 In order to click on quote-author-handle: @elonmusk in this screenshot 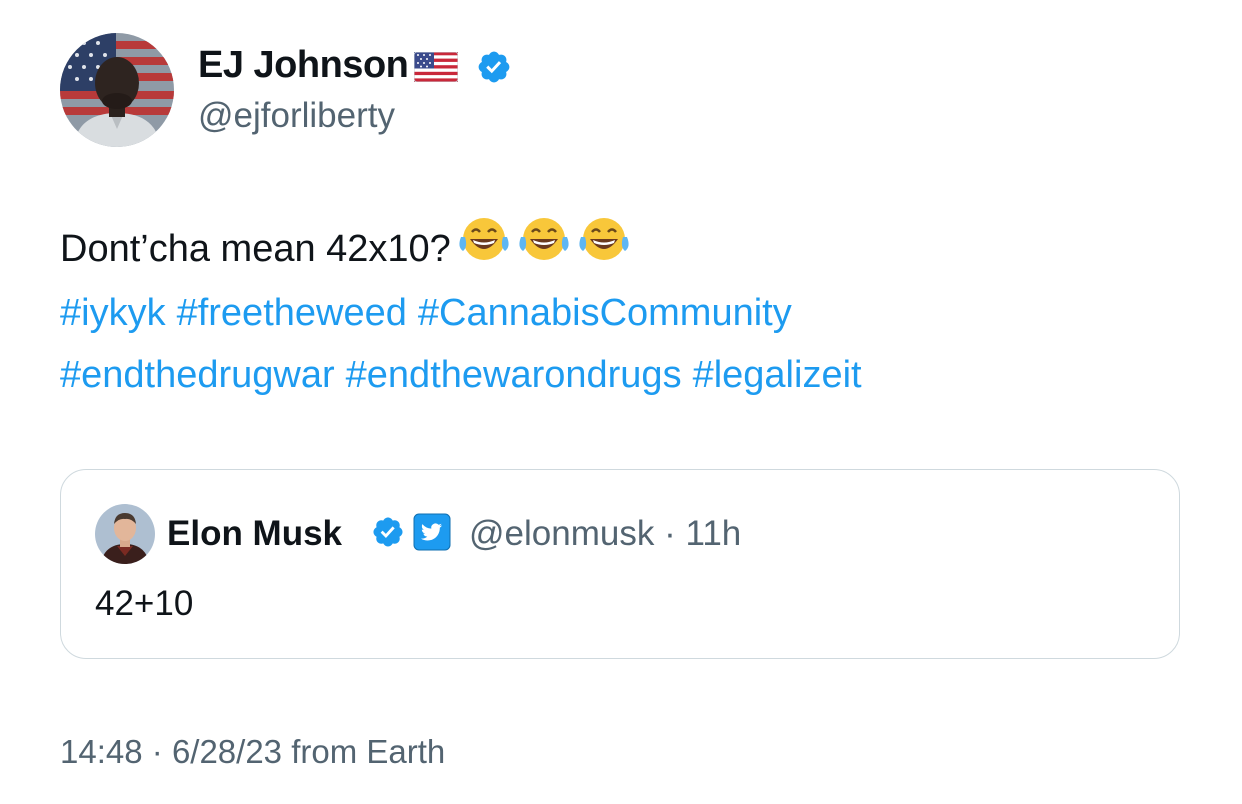, I will do `click(561, 533)`.